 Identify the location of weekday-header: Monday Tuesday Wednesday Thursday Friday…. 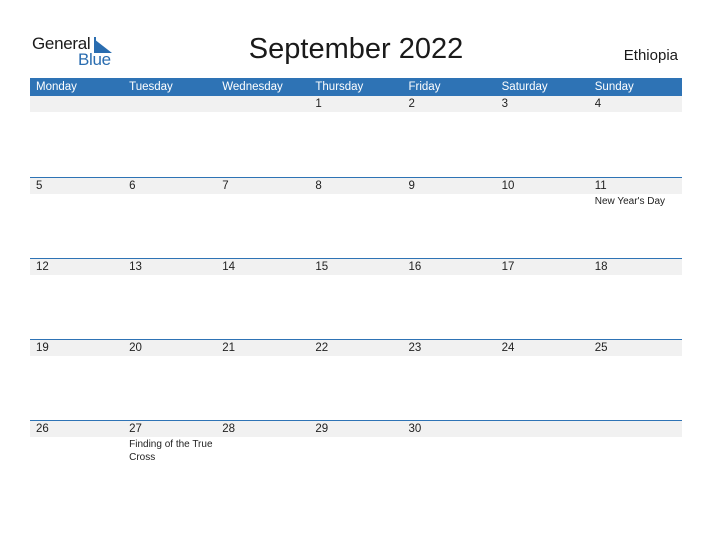
(356, 87).